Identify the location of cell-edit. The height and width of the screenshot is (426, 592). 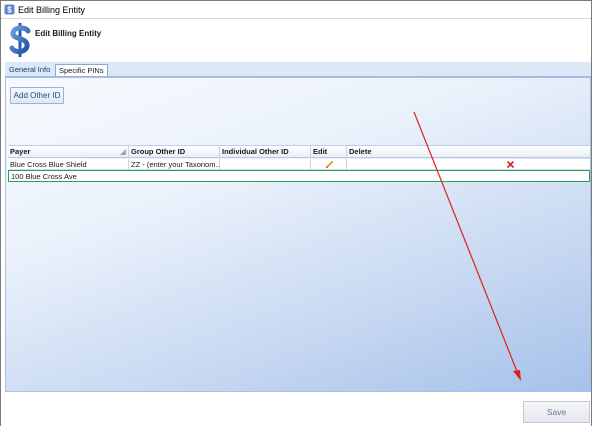
(329, 164).